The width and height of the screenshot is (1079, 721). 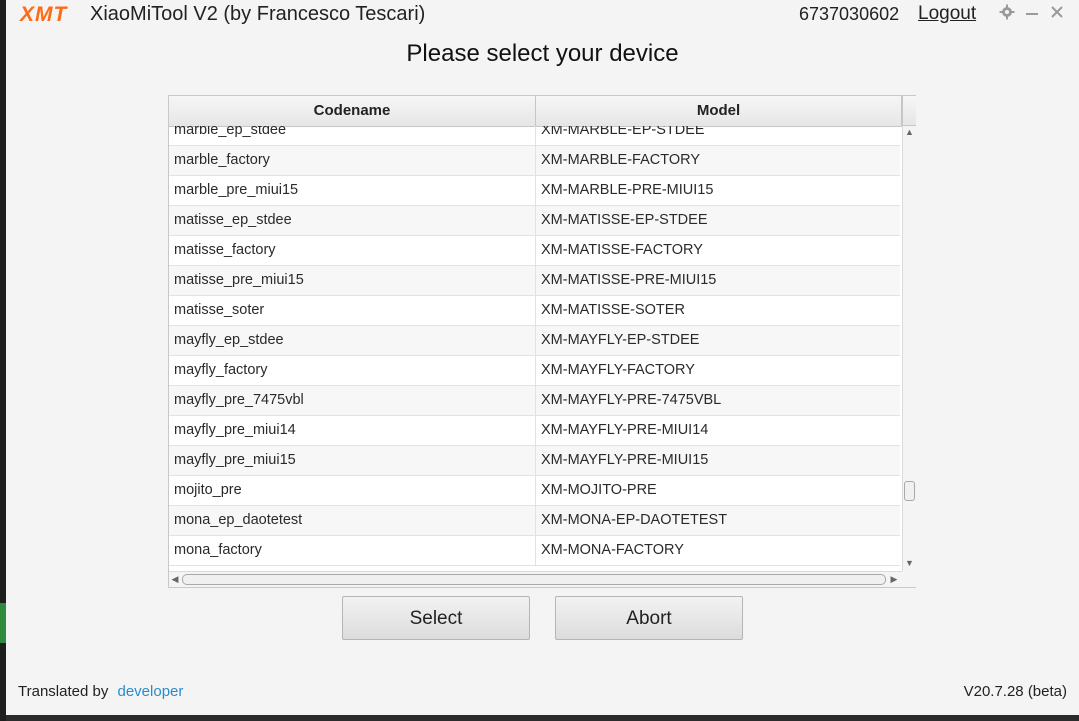 What do you see at coordinates (352, 136) in the screenshot?
I see `codename-cell: marble_ep_stdee` at bounding box center [352, 136].